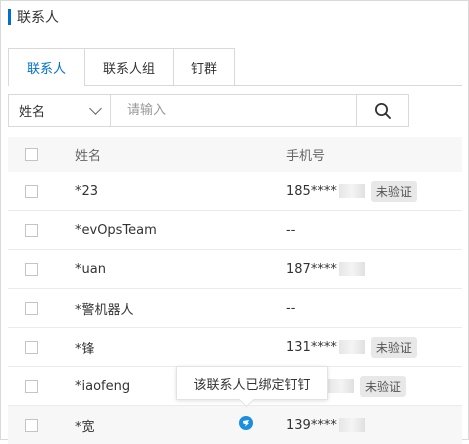 This screenshot has height=444, width=469. What do you see at coordinates (31, 154) in the screenshot?
I see `select-all-checkbox` at bounding box center [31, 154].